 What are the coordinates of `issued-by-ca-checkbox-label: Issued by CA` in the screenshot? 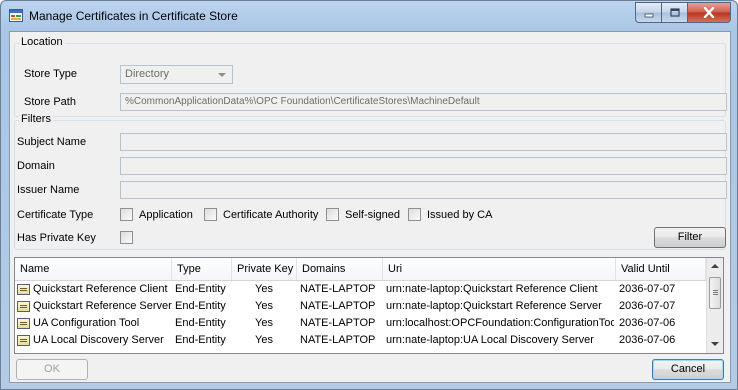 It's located at (460, 214).